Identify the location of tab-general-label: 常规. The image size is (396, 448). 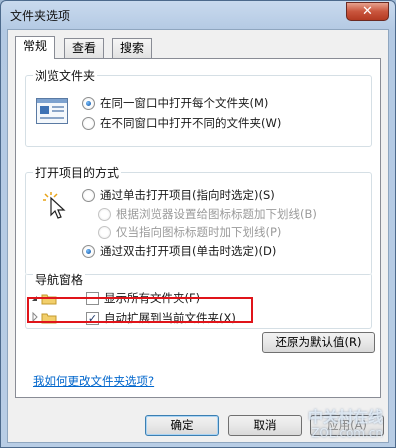
(35, 46).